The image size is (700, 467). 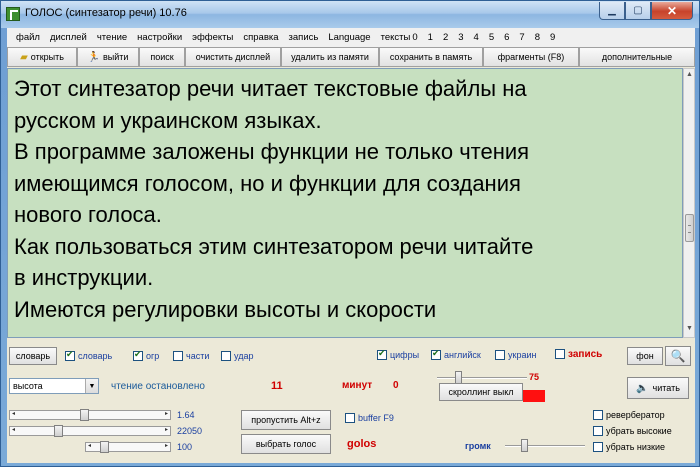 What do you see at coordinates (54, 386) in the screenshot?
I see `parameter-select: высота ▼` at bounding box center [54, 386].